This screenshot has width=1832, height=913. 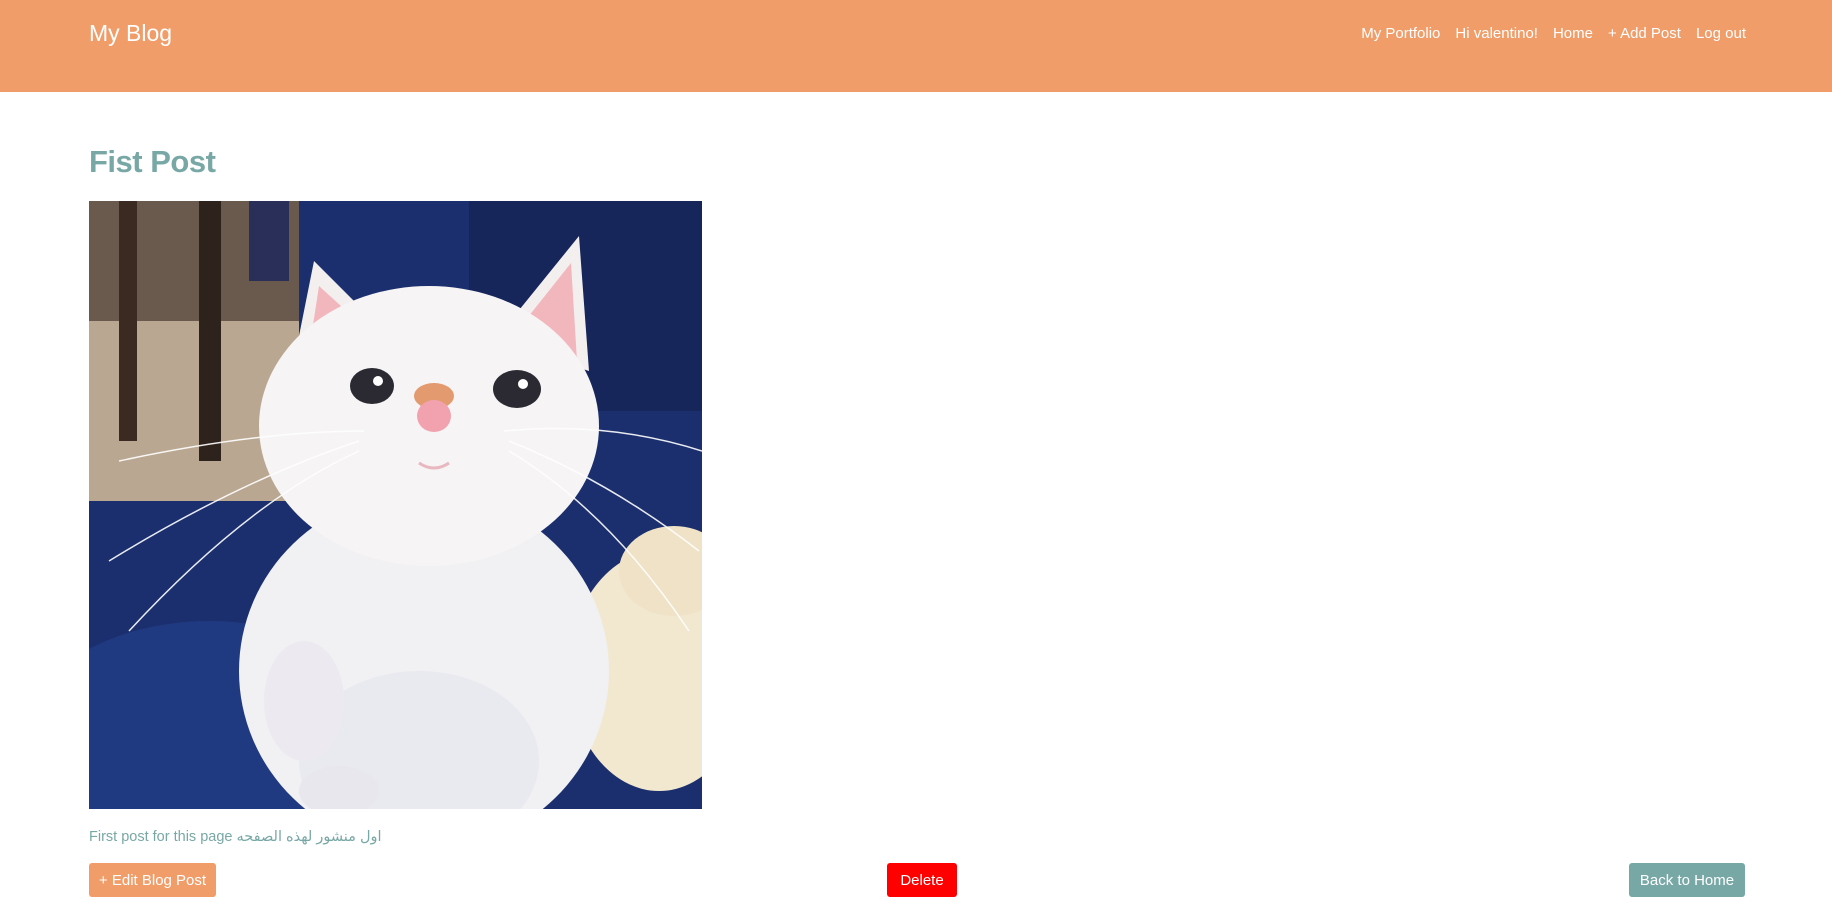 What do you see at coordinates (1573, 33) in the screenshot?
I see `nav-link-home: Home` at bounding box center [1573, 33].